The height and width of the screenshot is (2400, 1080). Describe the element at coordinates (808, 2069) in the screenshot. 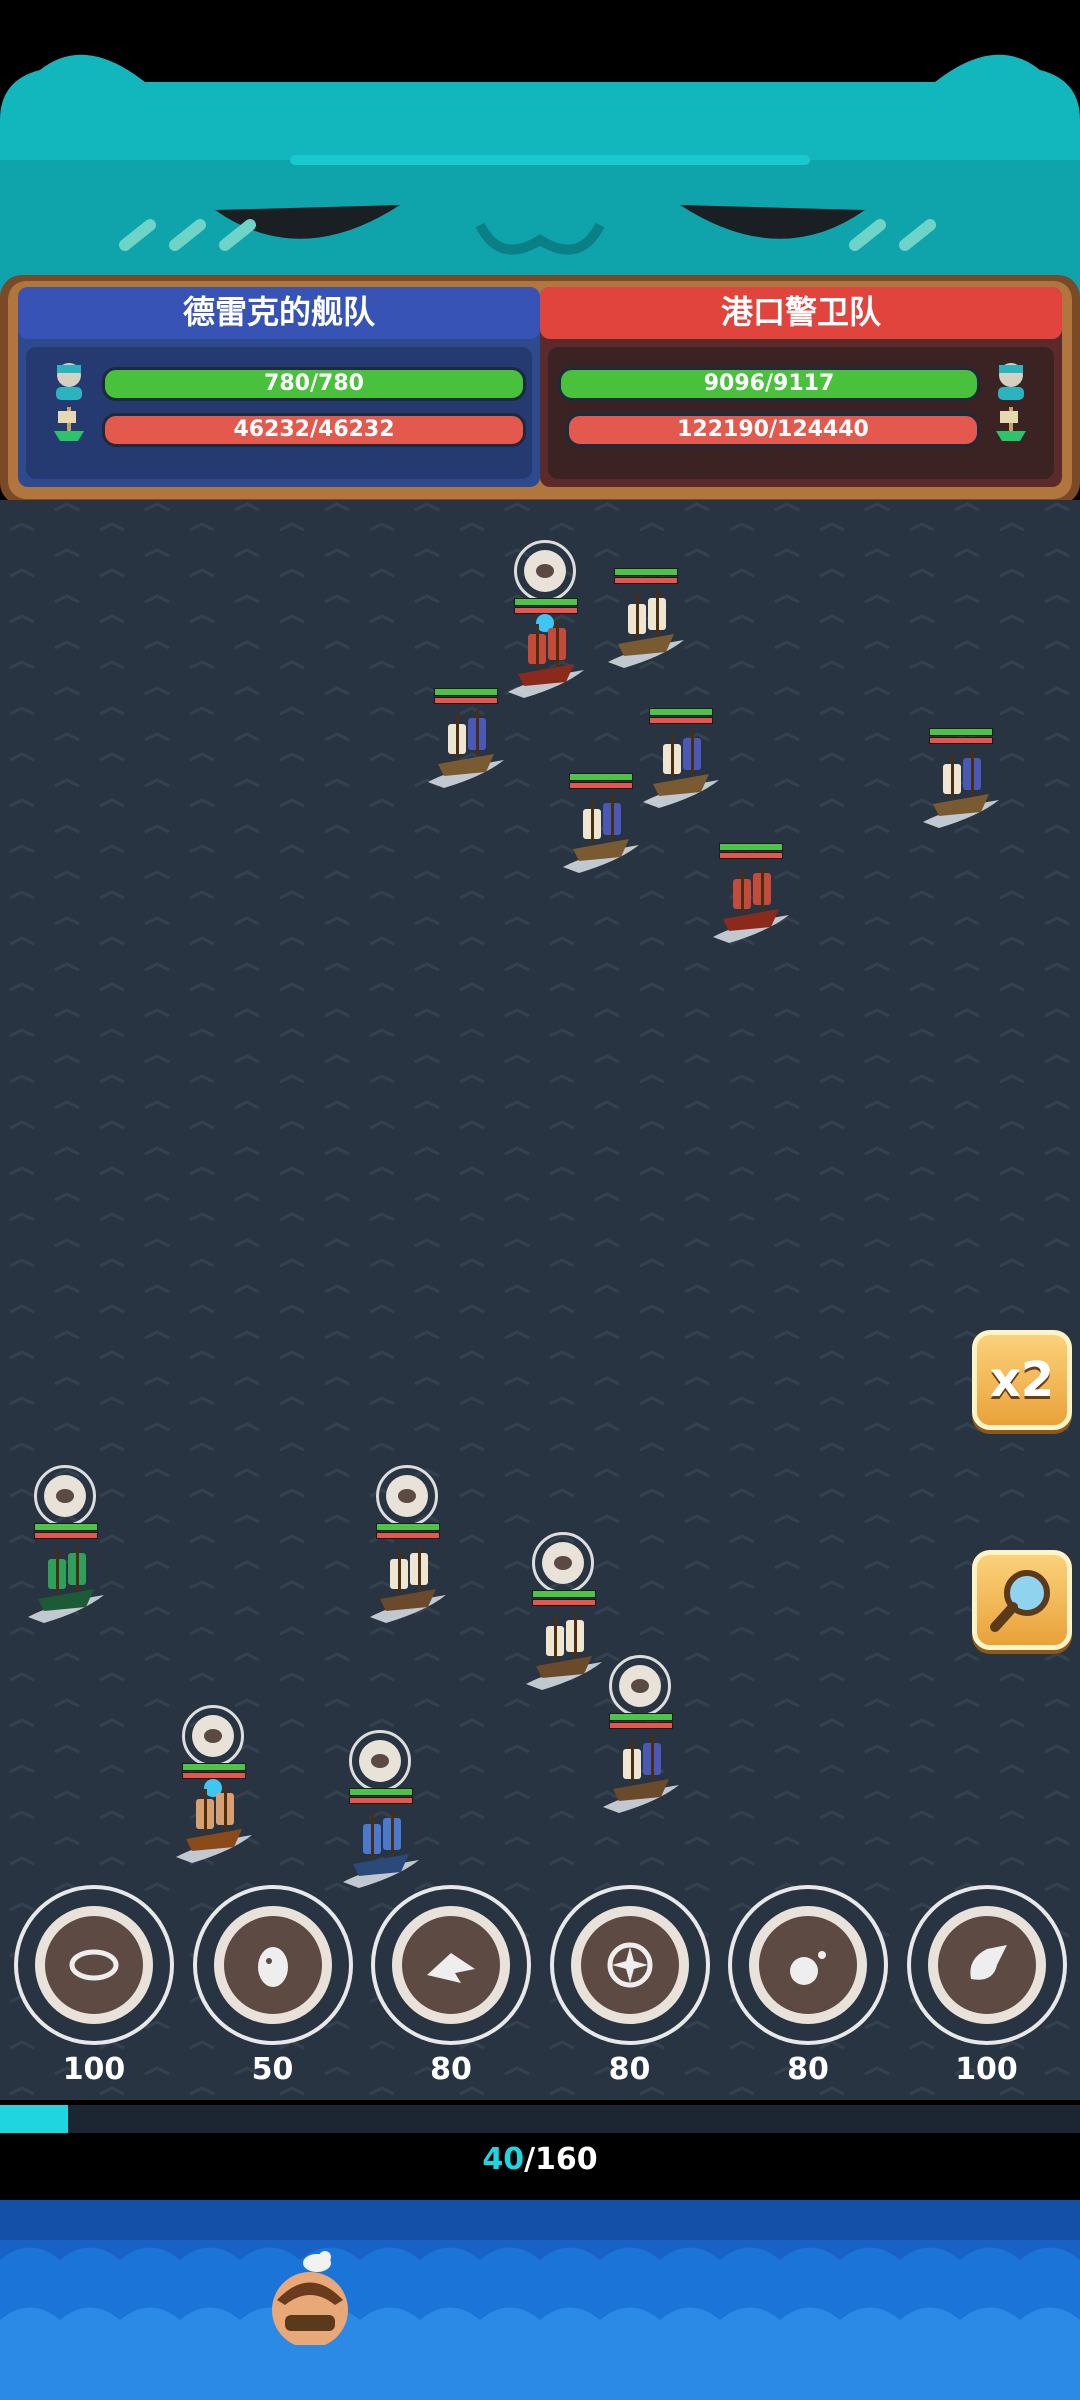

I see `skill-cost-5: 80` at that location.